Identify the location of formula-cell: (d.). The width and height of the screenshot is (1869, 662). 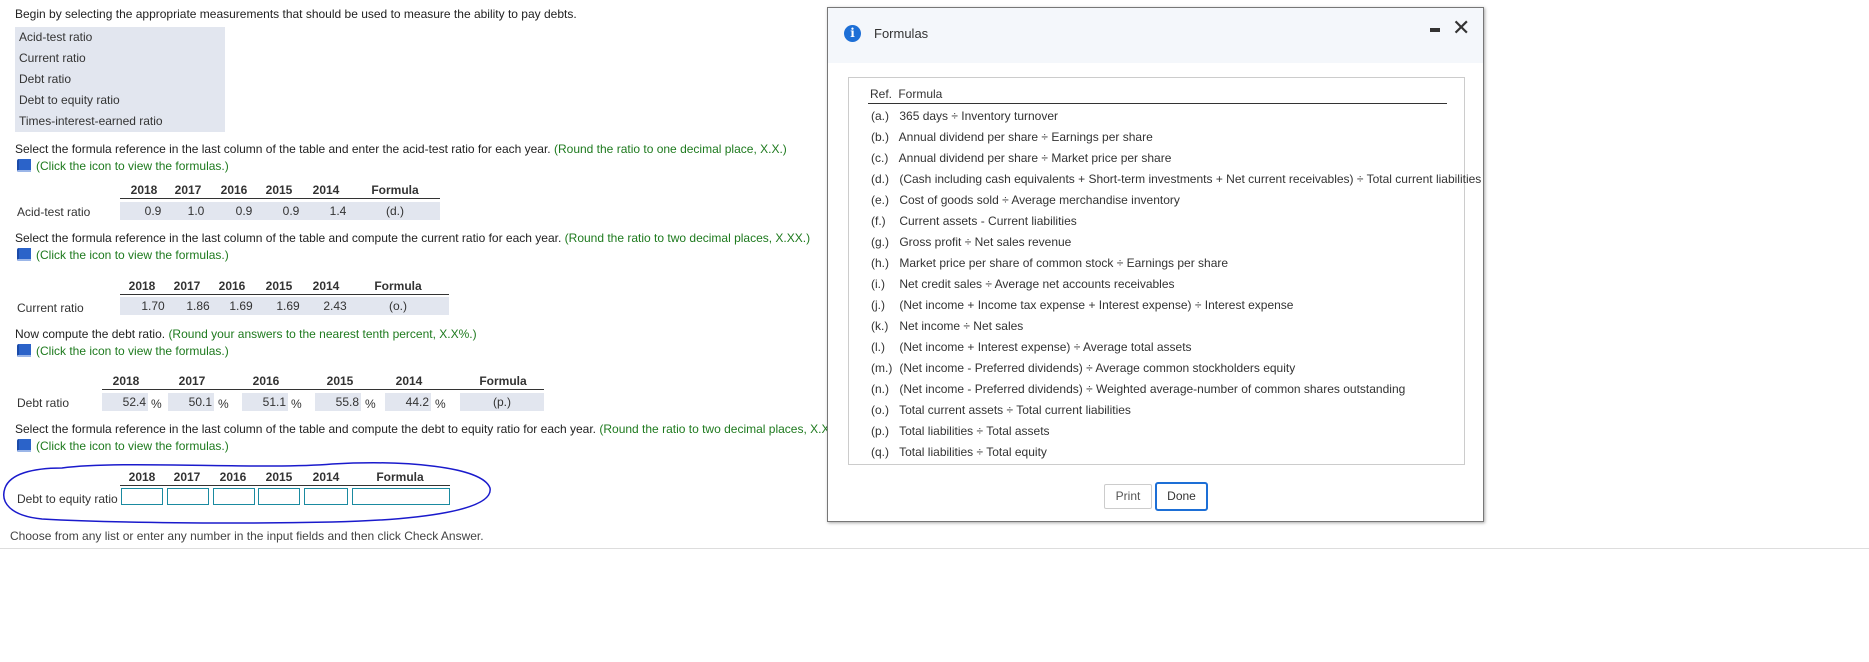
(395, 211).